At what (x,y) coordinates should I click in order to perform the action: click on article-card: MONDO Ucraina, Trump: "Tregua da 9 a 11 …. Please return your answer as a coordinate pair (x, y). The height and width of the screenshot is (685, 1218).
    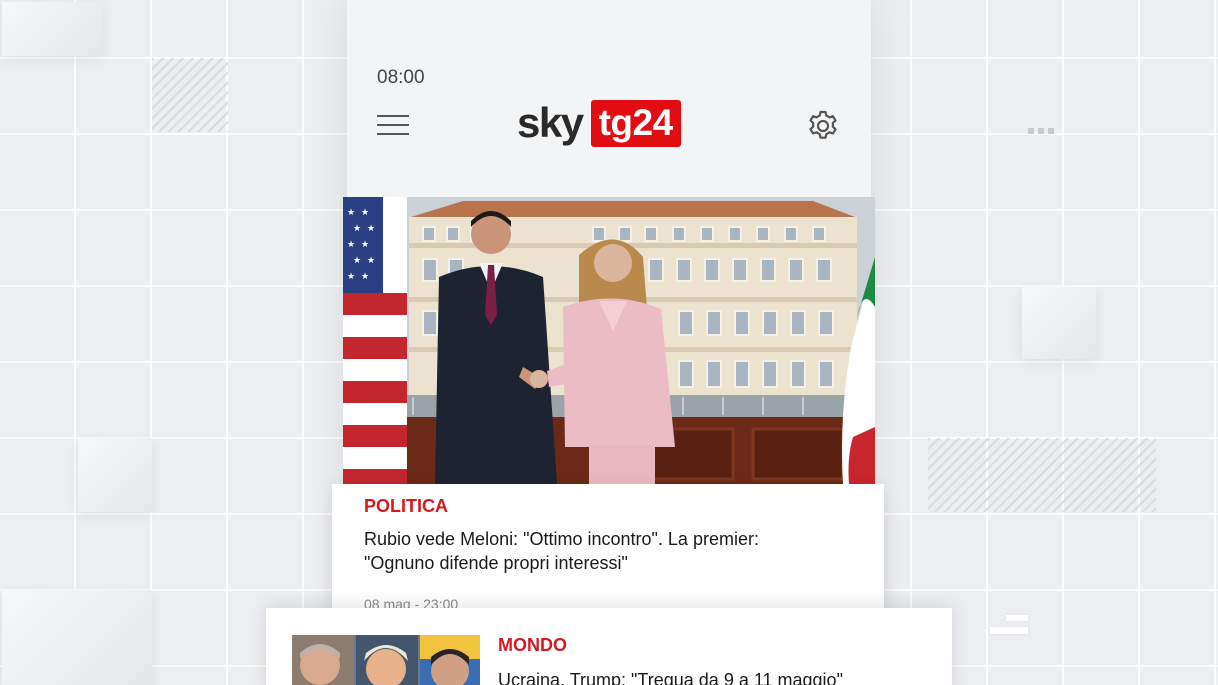
    Looking at the image, I should click on (609, 646).